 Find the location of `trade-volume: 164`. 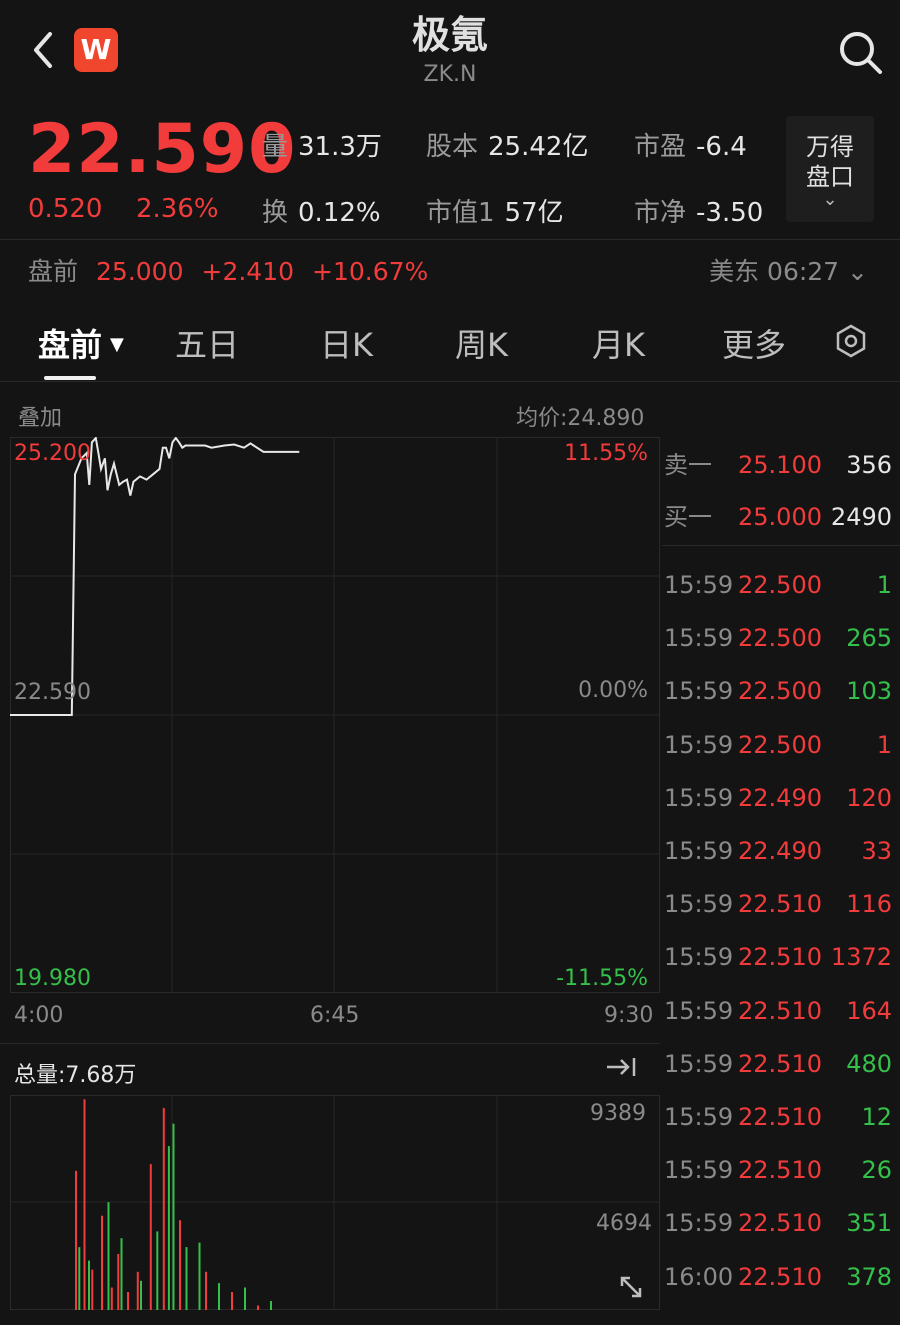

trade-volume: 164 is located at coordinates (869, 1010).